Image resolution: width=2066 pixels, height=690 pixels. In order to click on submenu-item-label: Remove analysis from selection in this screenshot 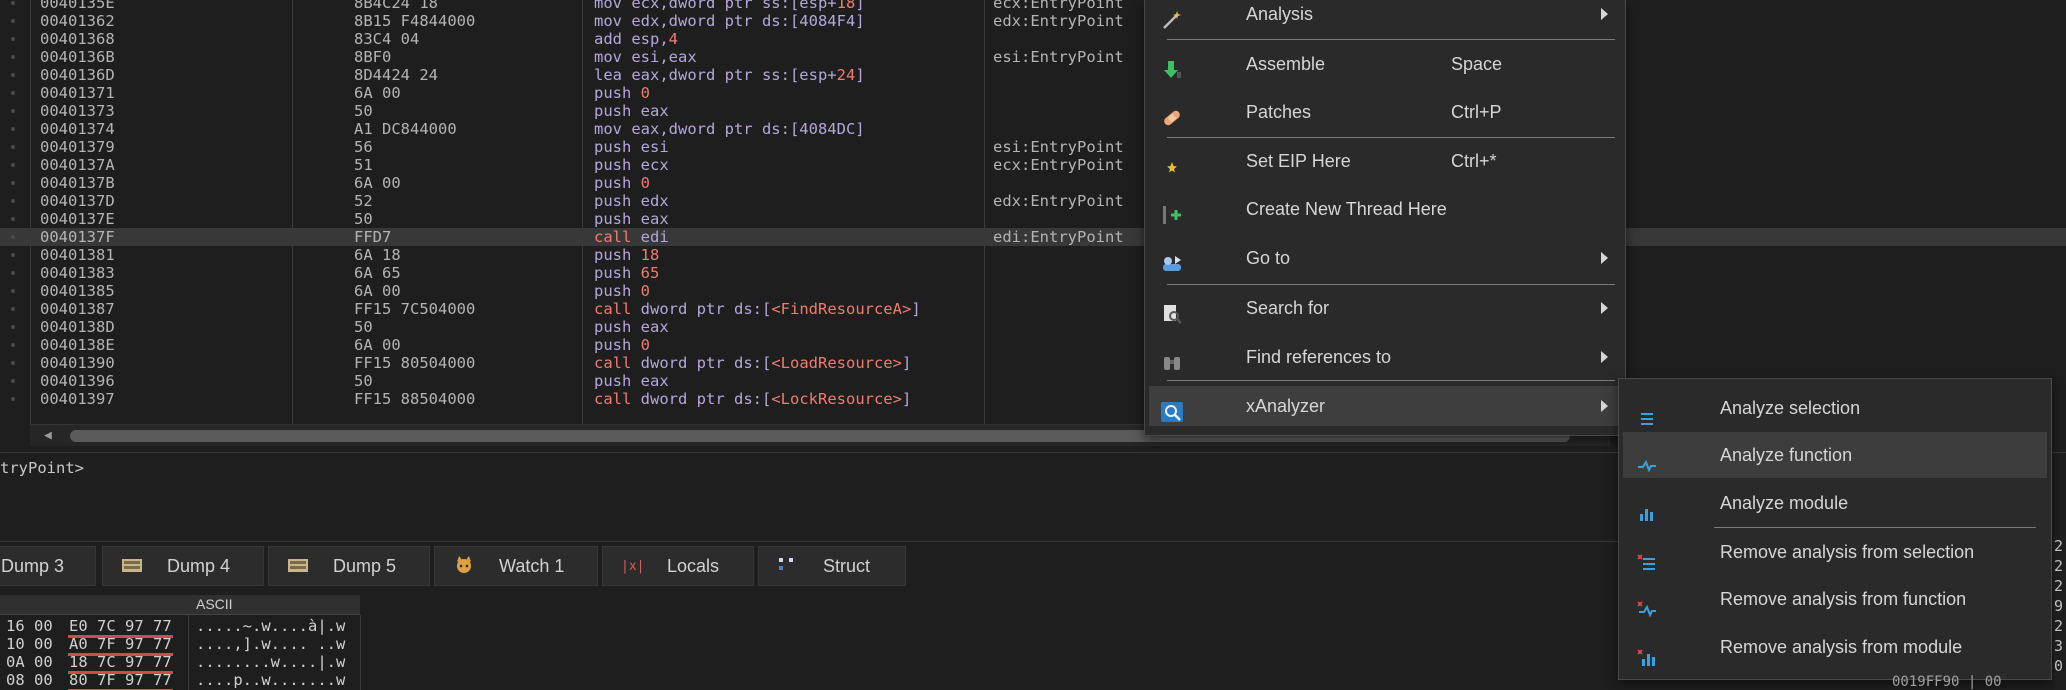, I will do `click(1847, 552)`.